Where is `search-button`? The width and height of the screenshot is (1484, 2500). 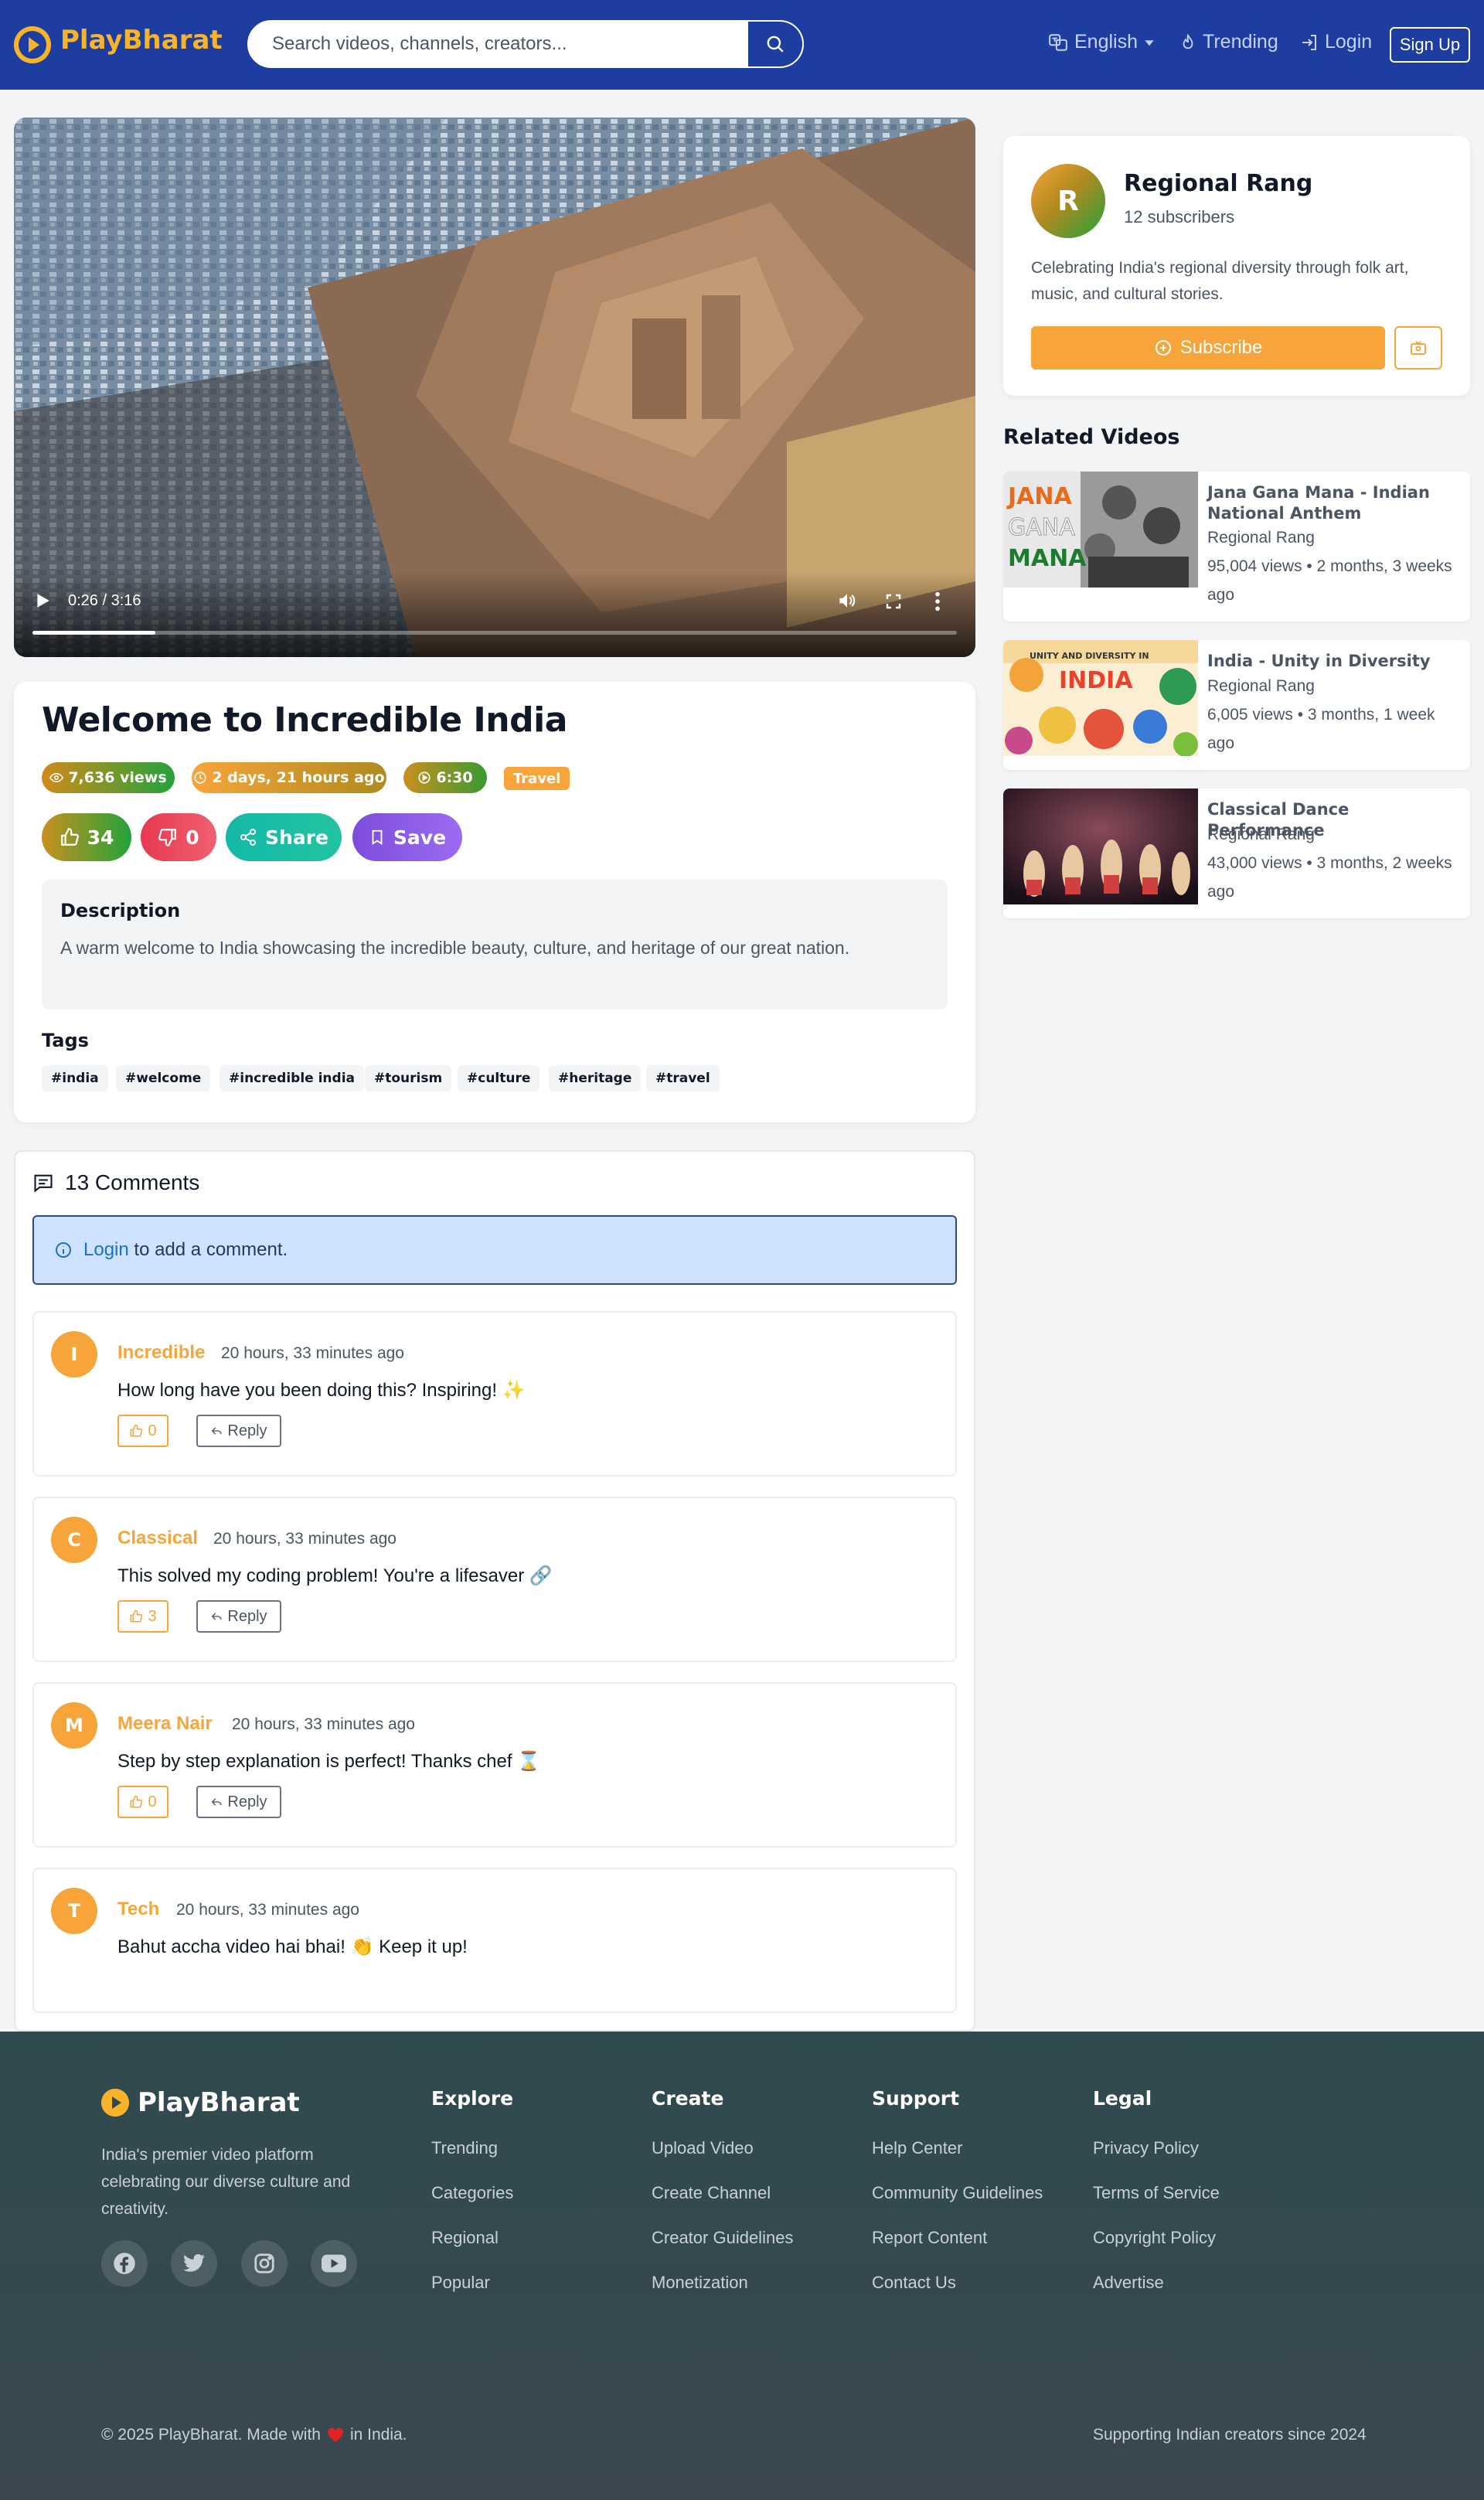
search-button is located at coordinates (774, 44).